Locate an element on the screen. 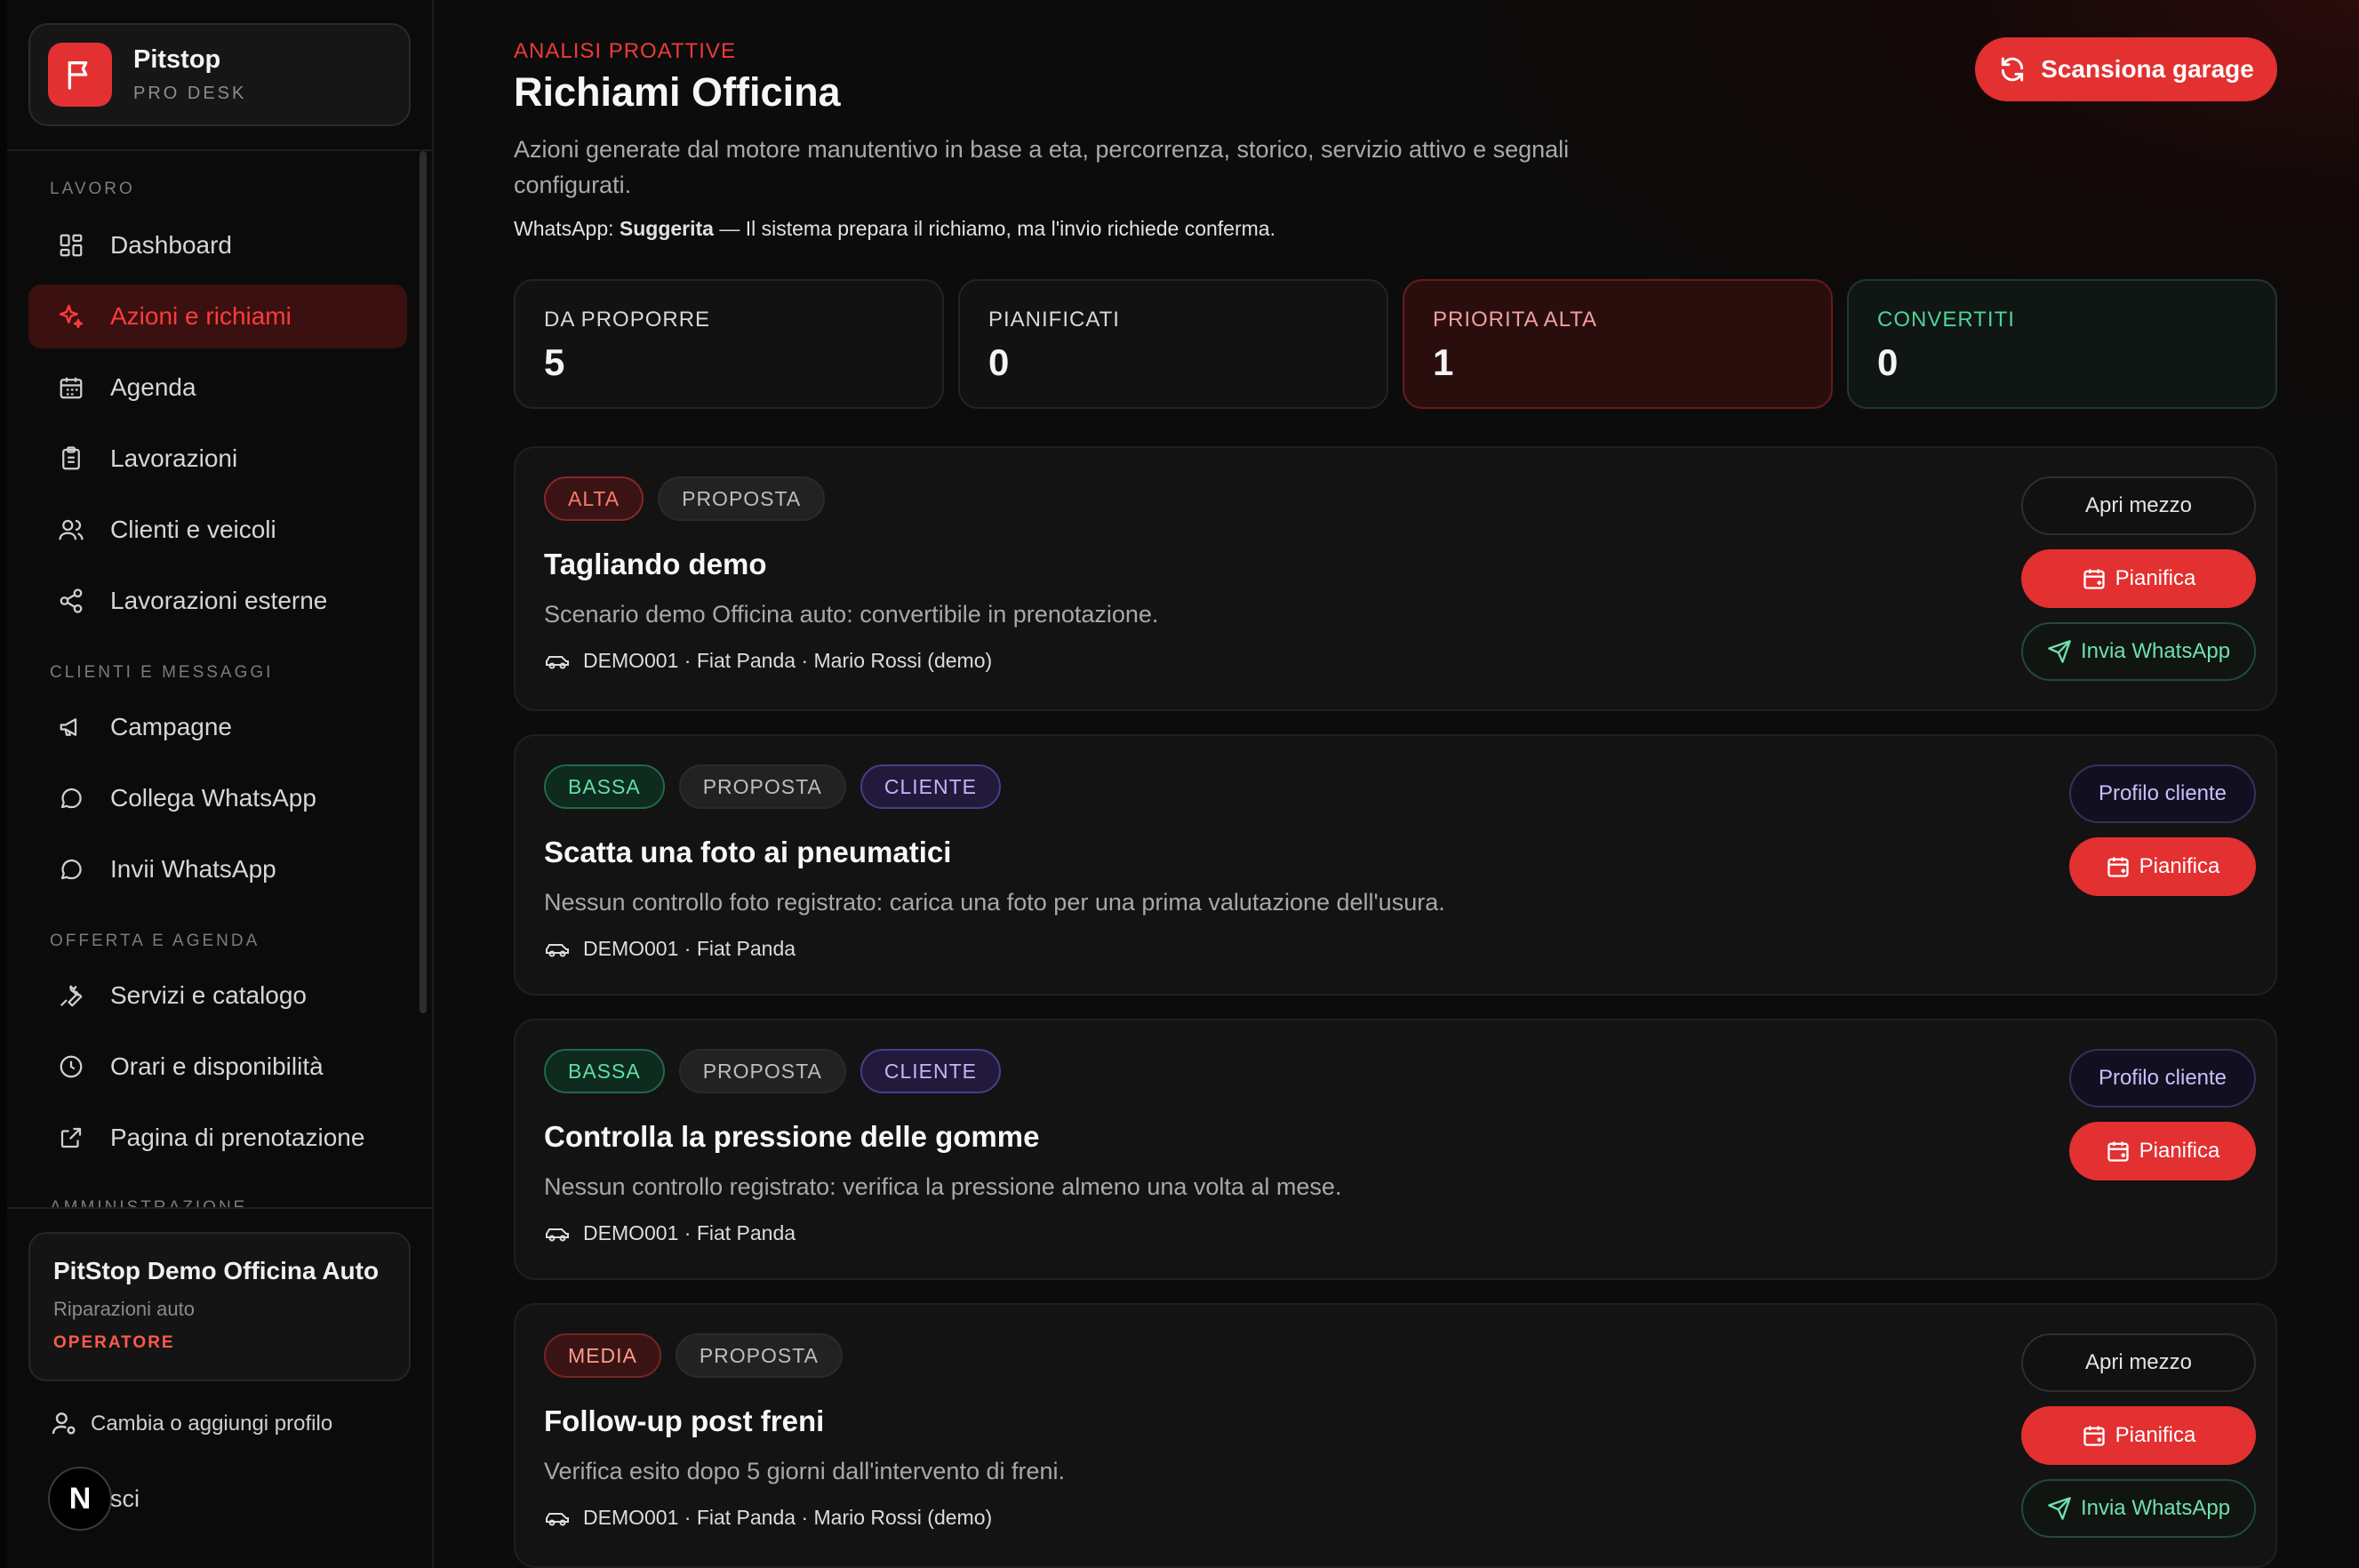 This screenshot has width=2359, height=1568. sidebar-item-label: Clienti e veicoli is located at coordinates (193, 529).